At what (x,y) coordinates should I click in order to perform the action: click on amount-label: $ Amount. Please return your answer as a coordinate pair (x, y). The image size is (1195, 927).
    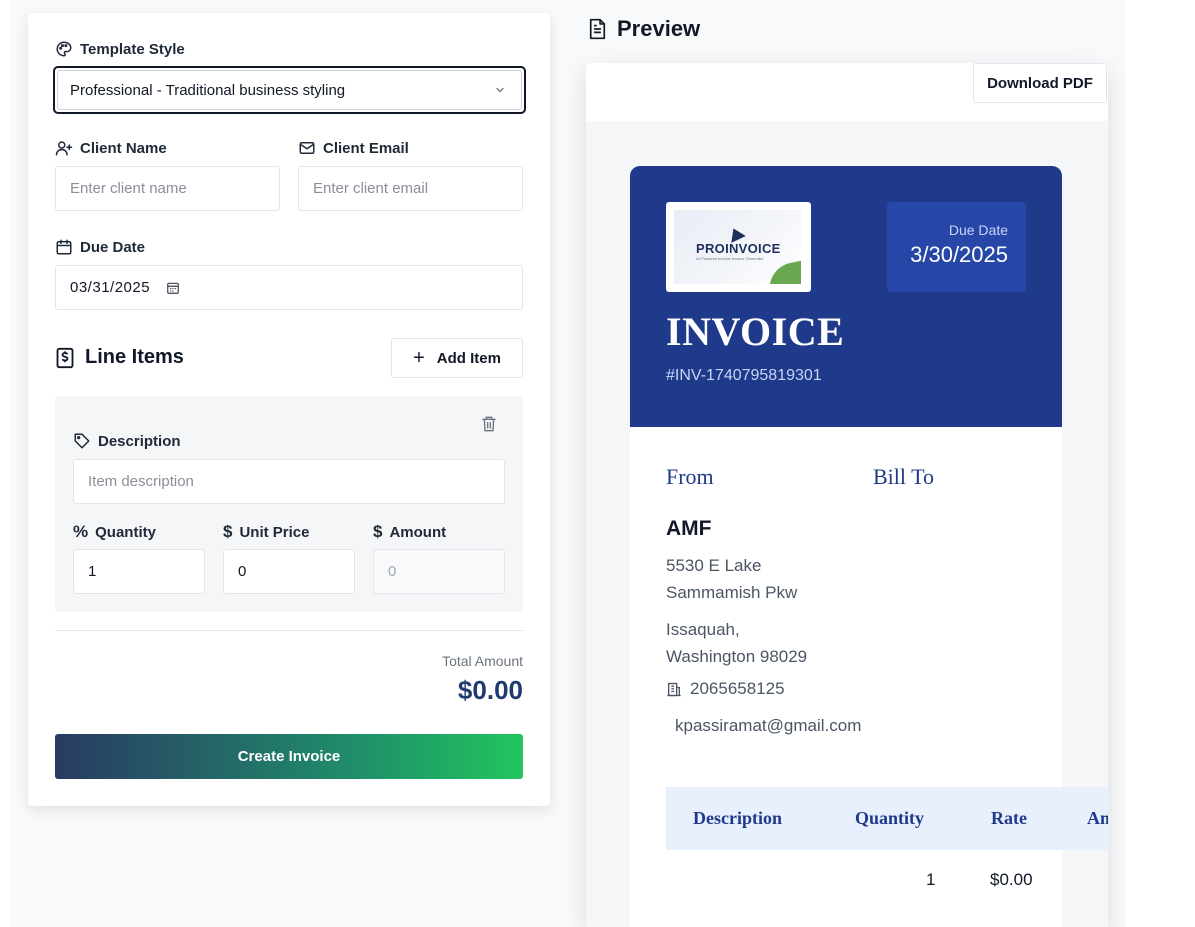
    Looking at the image, I should click on (409, 532).